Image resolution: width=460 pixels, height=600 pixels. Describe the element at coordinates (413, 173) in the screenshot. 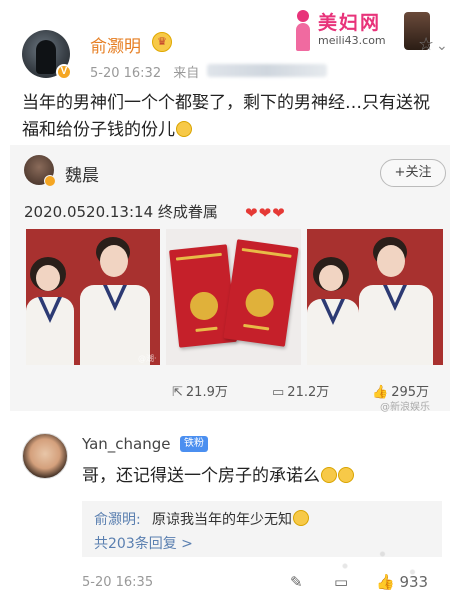

I see `follow-button: +关注` at that location.